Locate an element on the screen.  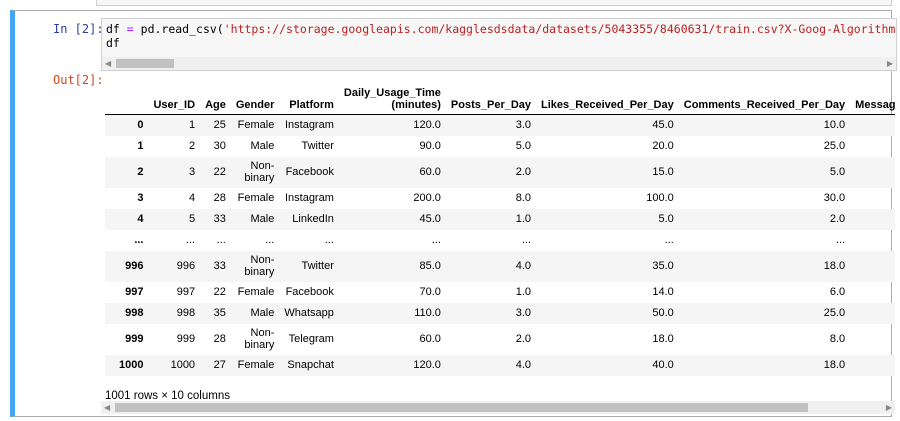
code-text: pd.read_csv( is located at coordinates (178, 29).